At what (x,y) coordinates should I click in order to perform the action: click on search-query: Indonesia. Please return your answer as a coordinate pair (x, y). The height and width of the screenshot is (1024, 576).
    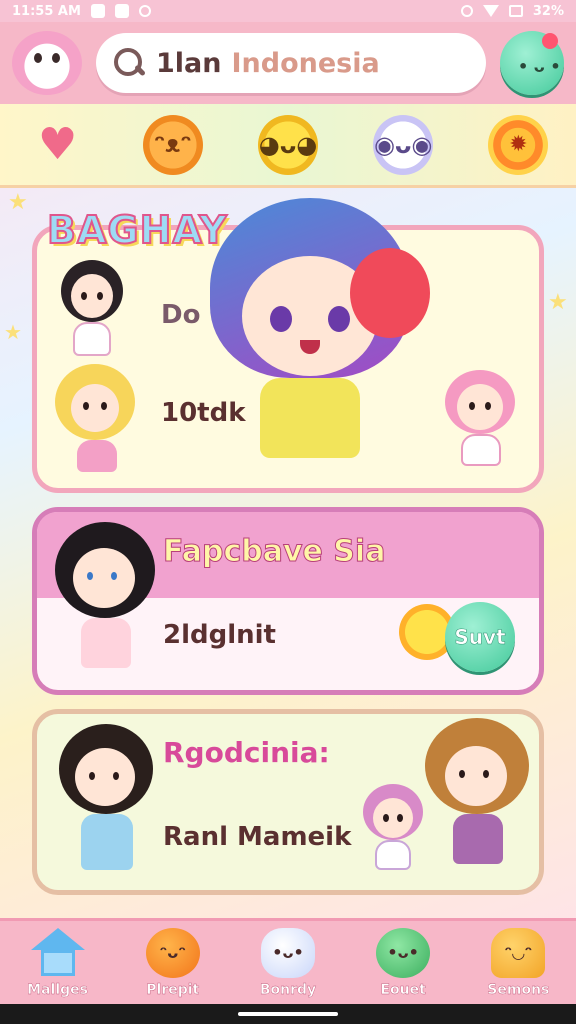
    Looking at the image, I should click on (305, 63).